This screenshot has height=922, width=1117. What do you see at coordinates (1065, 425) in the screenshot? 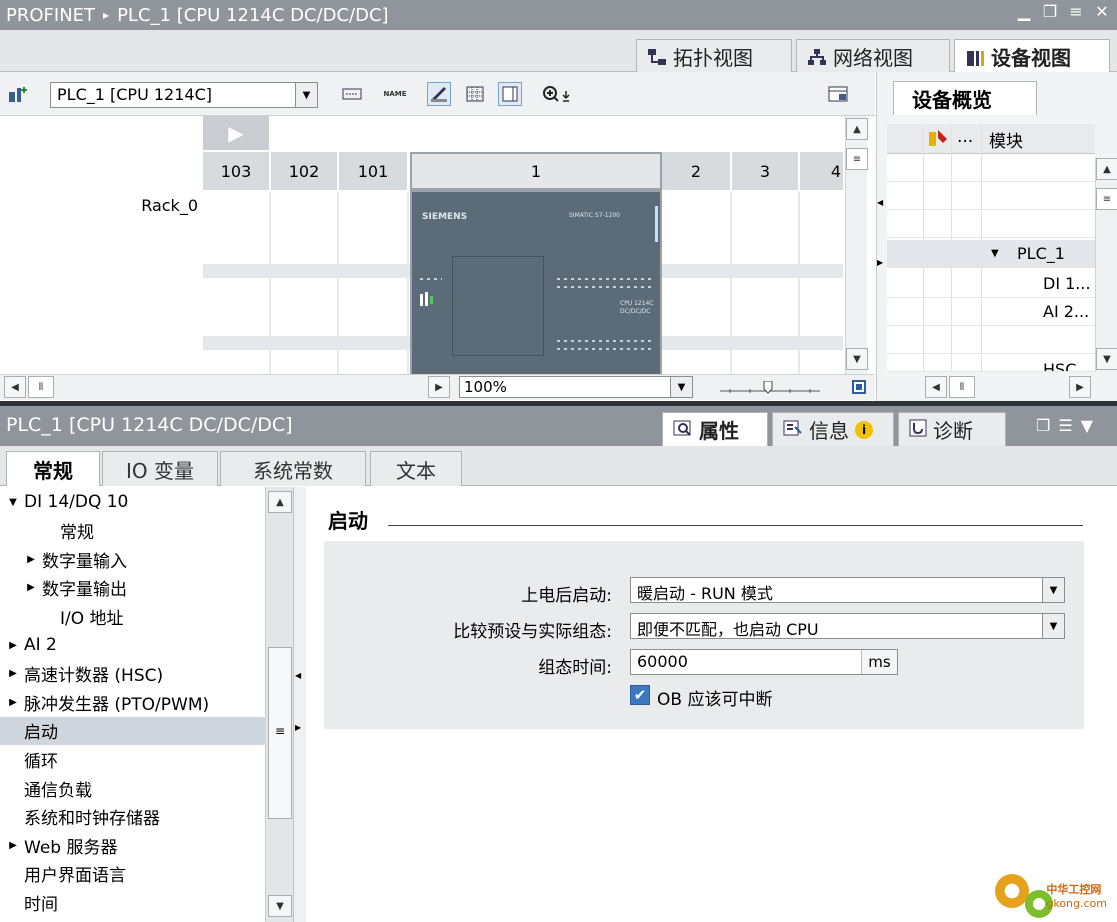
I see `menu-icon: ☰` at bounding box center [1065, 425].